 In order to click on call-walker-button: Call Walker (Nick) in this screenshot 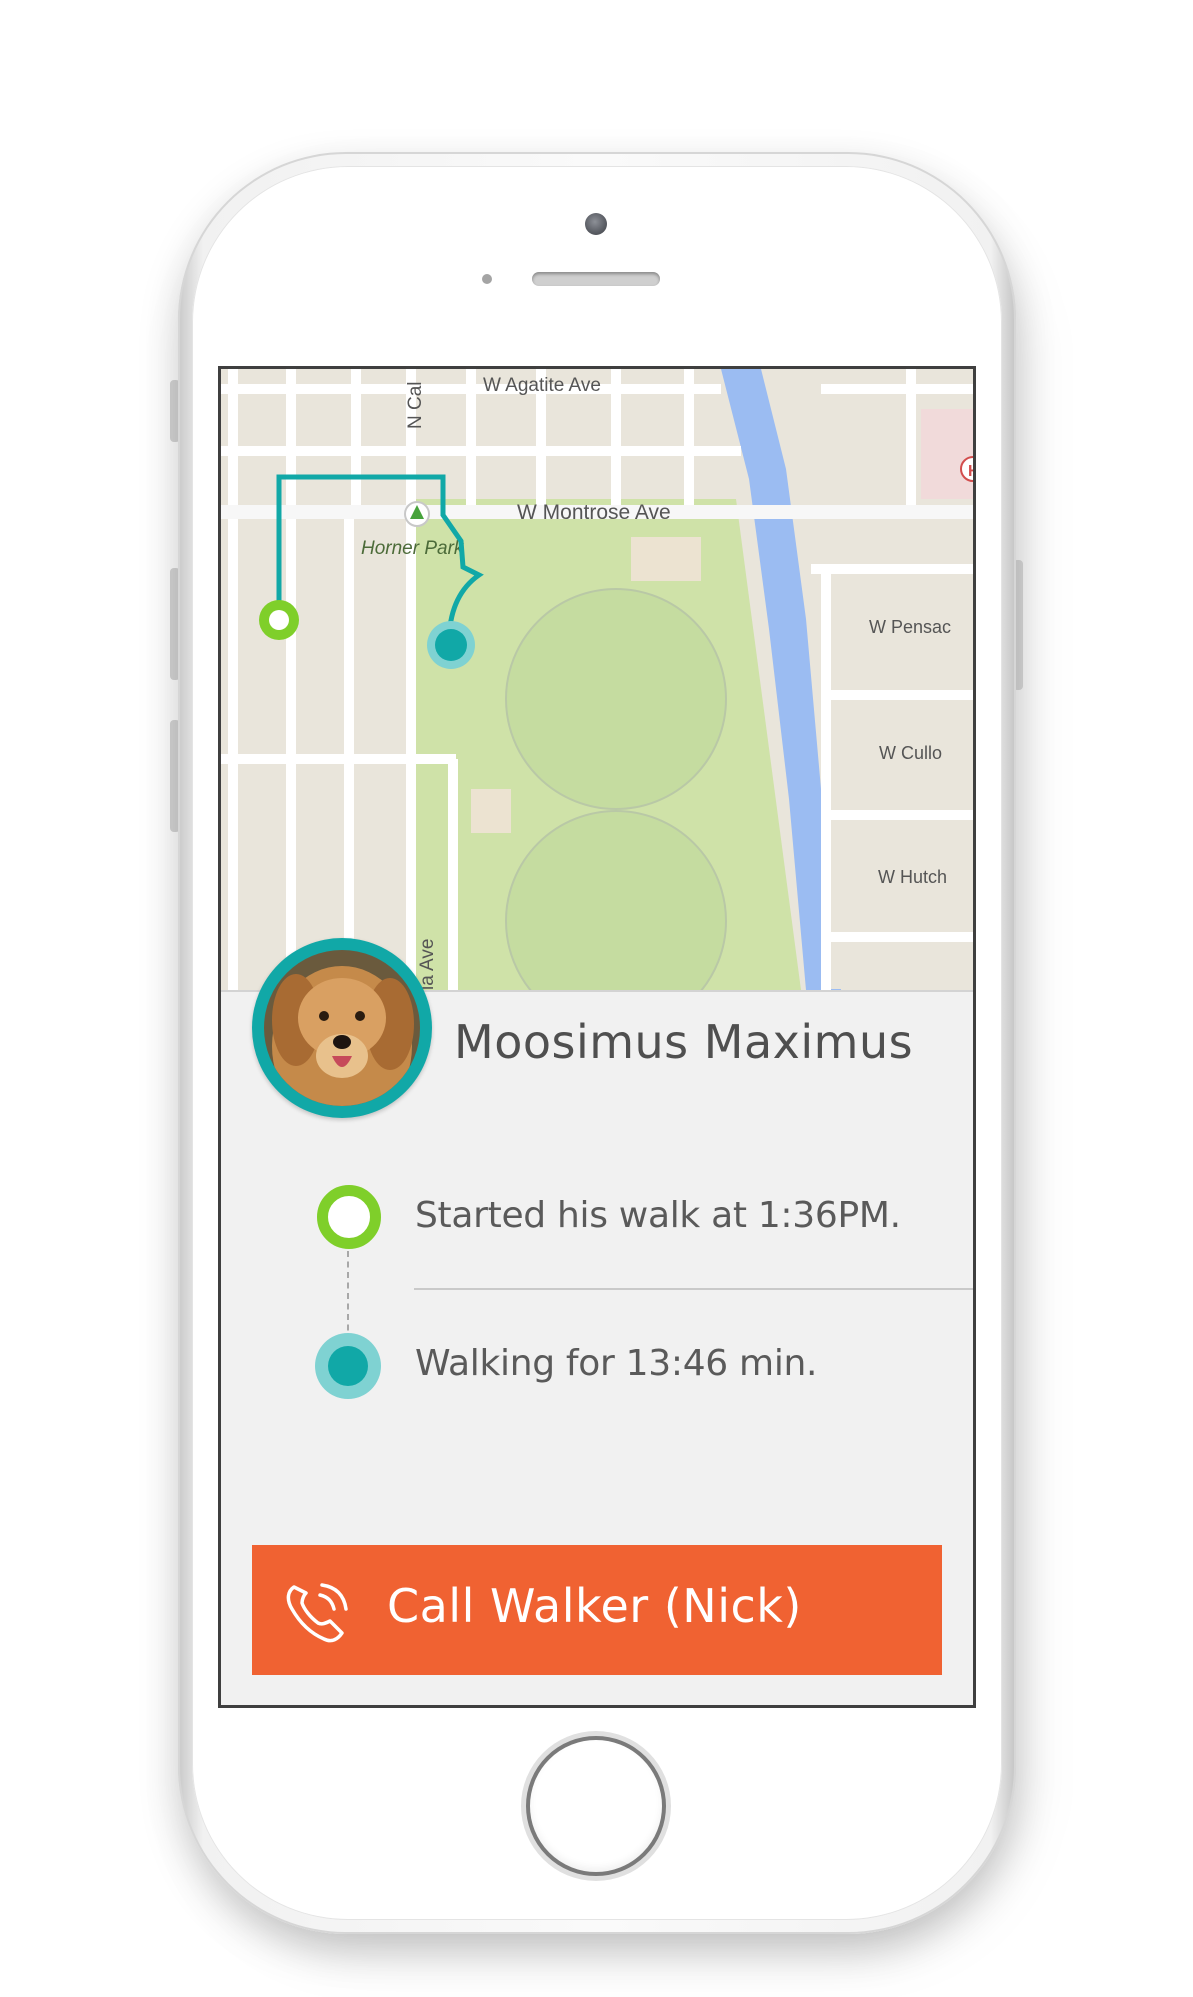, I will do `click(597, 1610)`.